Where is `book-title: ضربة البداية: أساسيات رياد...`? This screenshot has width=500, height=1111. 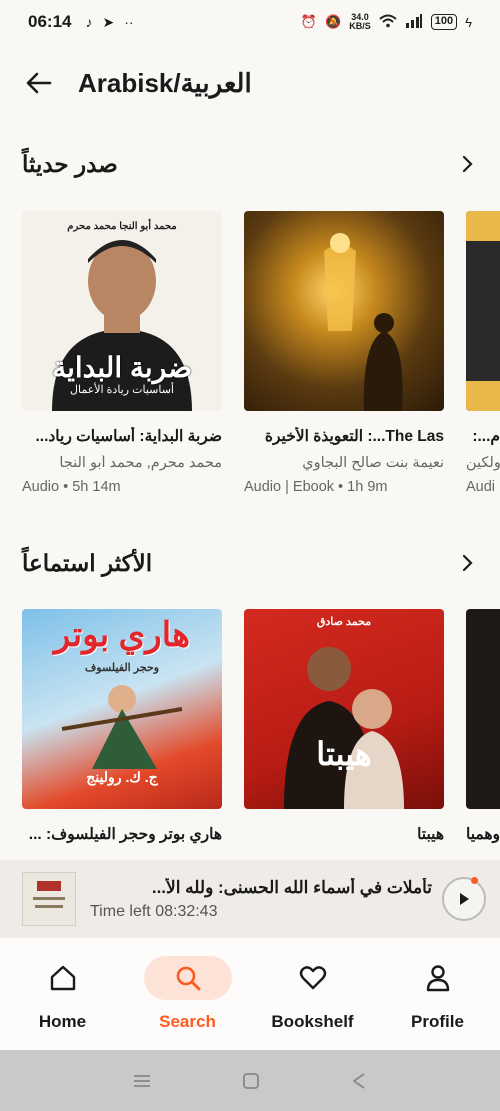 book-title: ضربة البداية: أساسيات رياد... is located at coordinates (128, 436).